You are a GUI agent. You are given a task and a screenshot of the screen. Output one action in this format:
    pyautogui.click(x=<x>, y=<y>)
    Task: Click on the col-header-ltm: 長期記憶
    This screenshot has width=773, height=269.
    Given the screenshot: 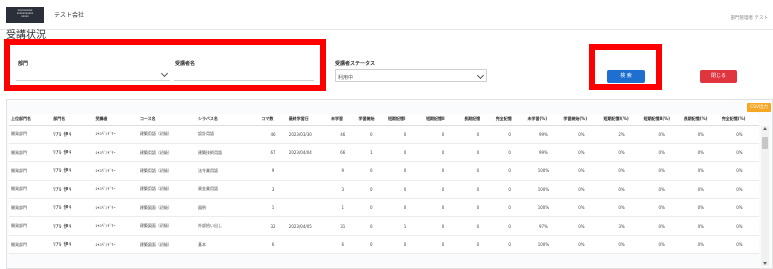 What is the action you would take?
    pyautogui.click(x=478, y=120)
    